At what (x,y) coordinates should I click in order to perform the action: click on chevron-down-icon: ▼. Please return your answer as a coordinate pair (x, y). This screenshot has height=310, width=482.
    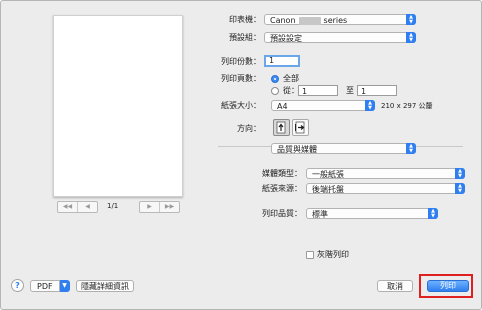
    Looking at the image, I should click on (64, 286).